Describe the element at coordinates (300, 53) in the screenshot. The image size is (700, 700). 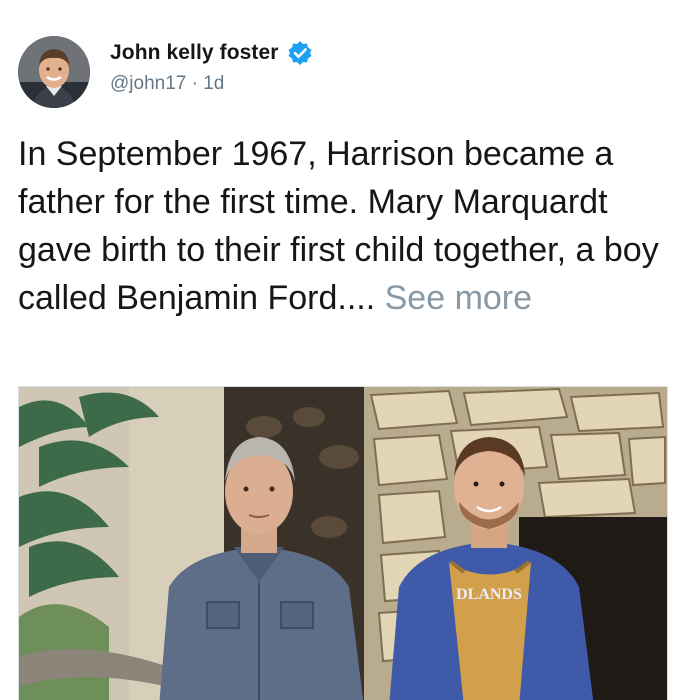
I see `verified-badge-icon` at that location.